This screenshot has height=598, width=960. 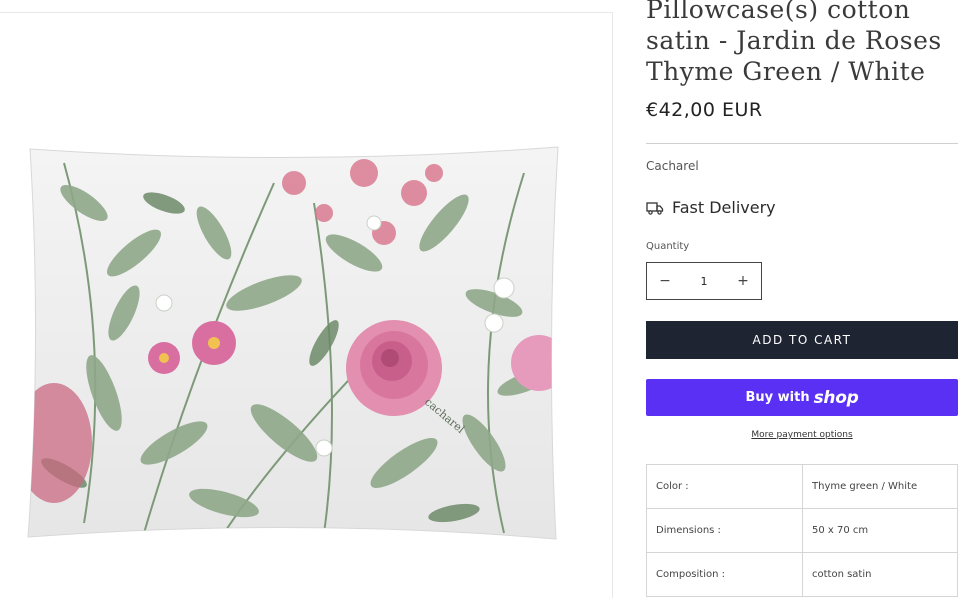 What do you see at coordinates (802, 143) in the screenshot?
I see `divider` at bounding box center [802, 143].